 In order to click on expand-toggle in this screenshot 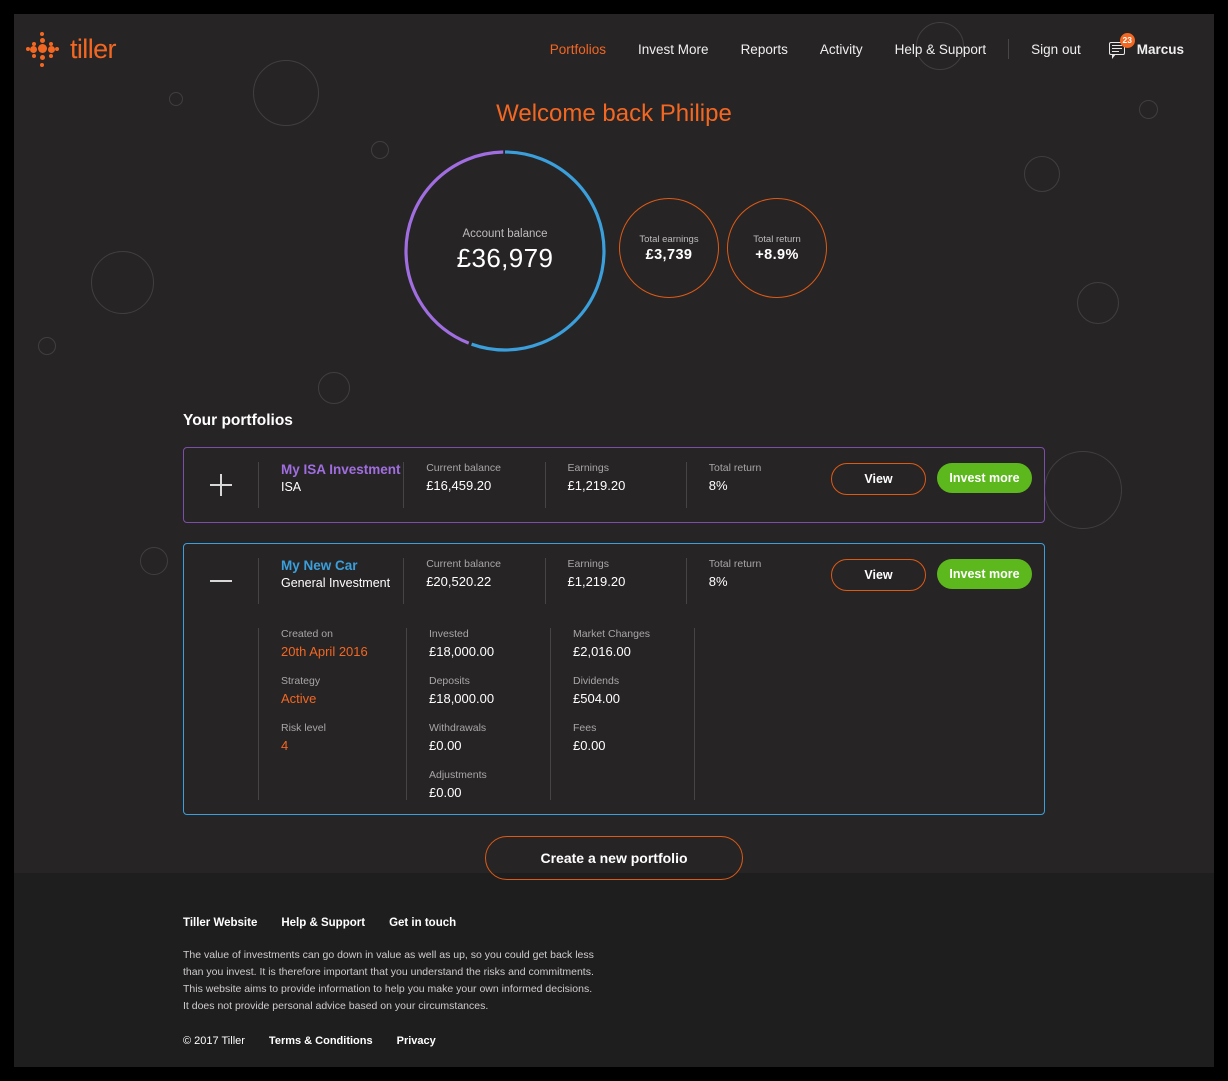, I will do `click(221, 485)`.